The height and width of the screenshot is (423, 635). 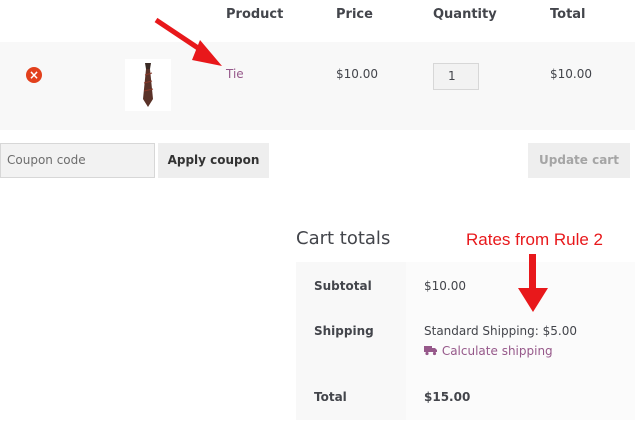 I want to click on annotation-text: Rates from Rule 2, so click(x=534, y=239).